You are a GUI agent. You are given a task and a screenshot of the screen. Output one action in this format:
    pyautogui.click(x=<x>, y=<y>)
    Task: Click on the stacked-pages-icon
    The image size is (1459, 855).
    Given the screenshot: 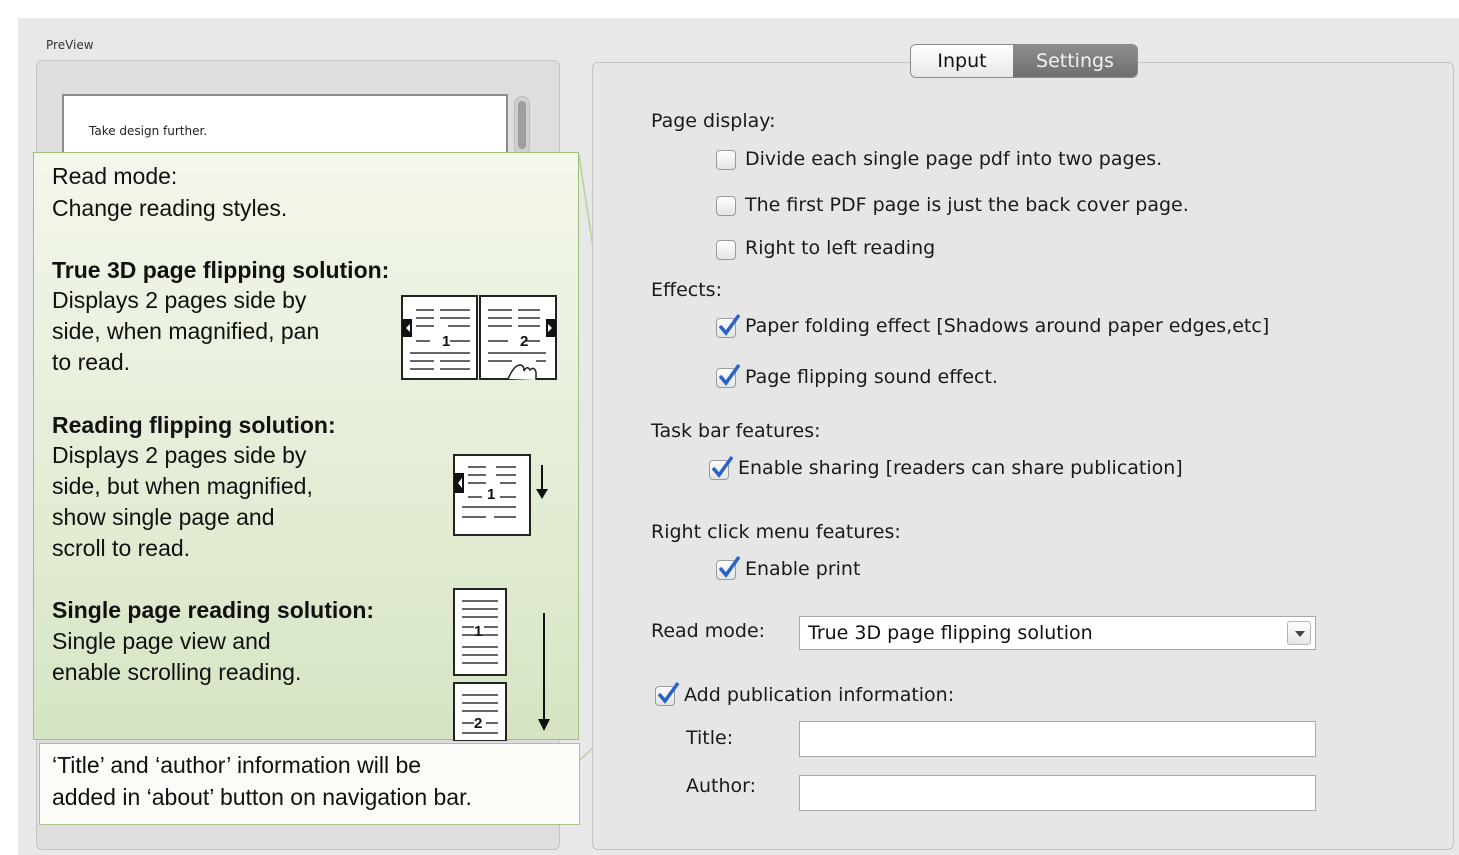 What is the action you would take?
    pyautogui.click(x=501, y=664)
    